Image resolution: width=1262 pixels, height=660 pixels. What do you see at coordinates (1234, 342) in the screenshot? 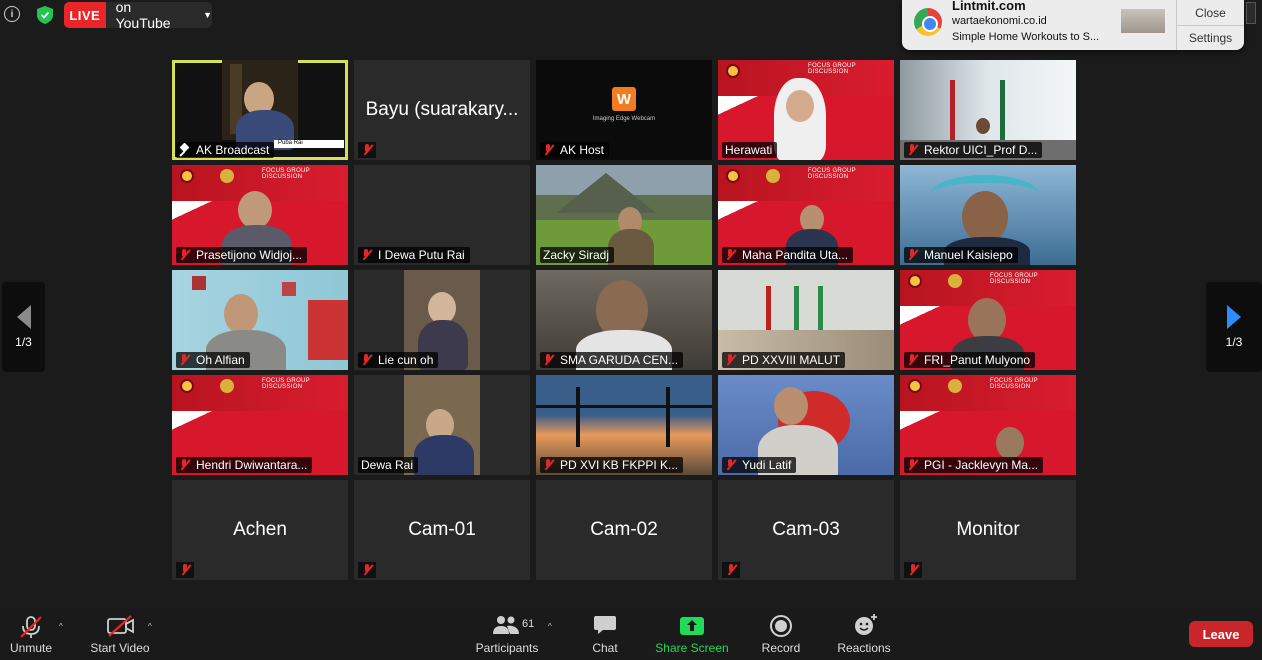
I see `page-indicator-right: 1/3` at bounding box center [1234, 342].